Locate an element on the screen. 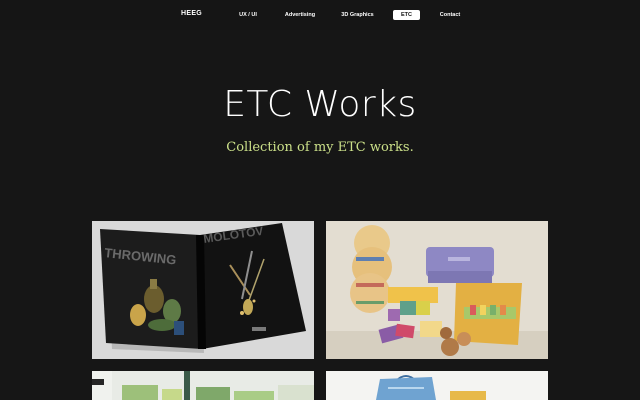 The height and width of the screenshot is (400, 640). packaging-boxes-image is located at coordinates (437, 290).